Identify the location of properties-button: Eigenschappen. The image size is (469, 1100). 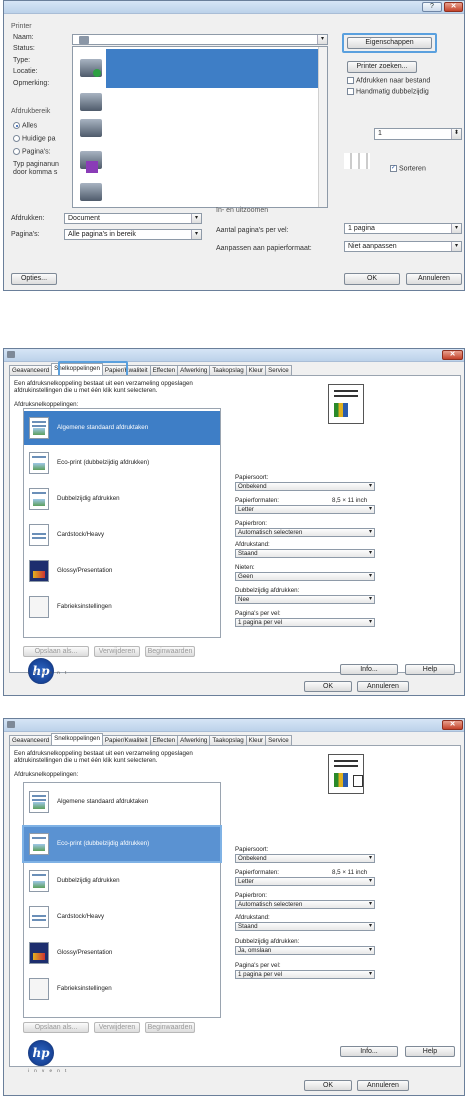
(389, 43).